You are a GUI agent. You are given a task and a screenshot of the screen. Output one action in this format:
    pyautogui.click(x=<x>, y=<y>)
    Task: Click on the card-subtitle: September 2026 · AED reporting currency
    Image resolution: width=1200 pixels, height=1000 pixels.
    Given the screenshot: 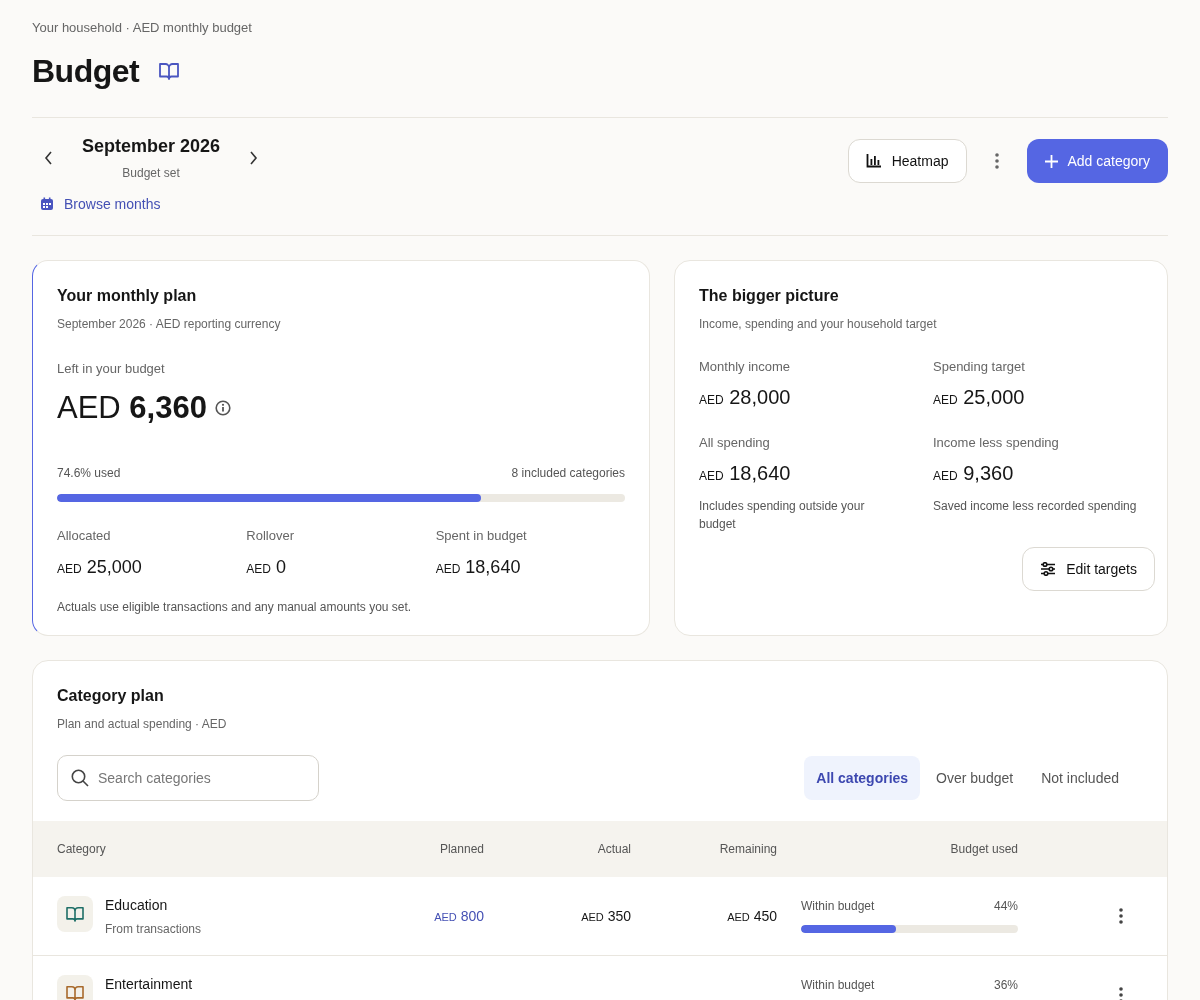 What is the action you would take?
    pyautogui.click(x=169, y=324)
    